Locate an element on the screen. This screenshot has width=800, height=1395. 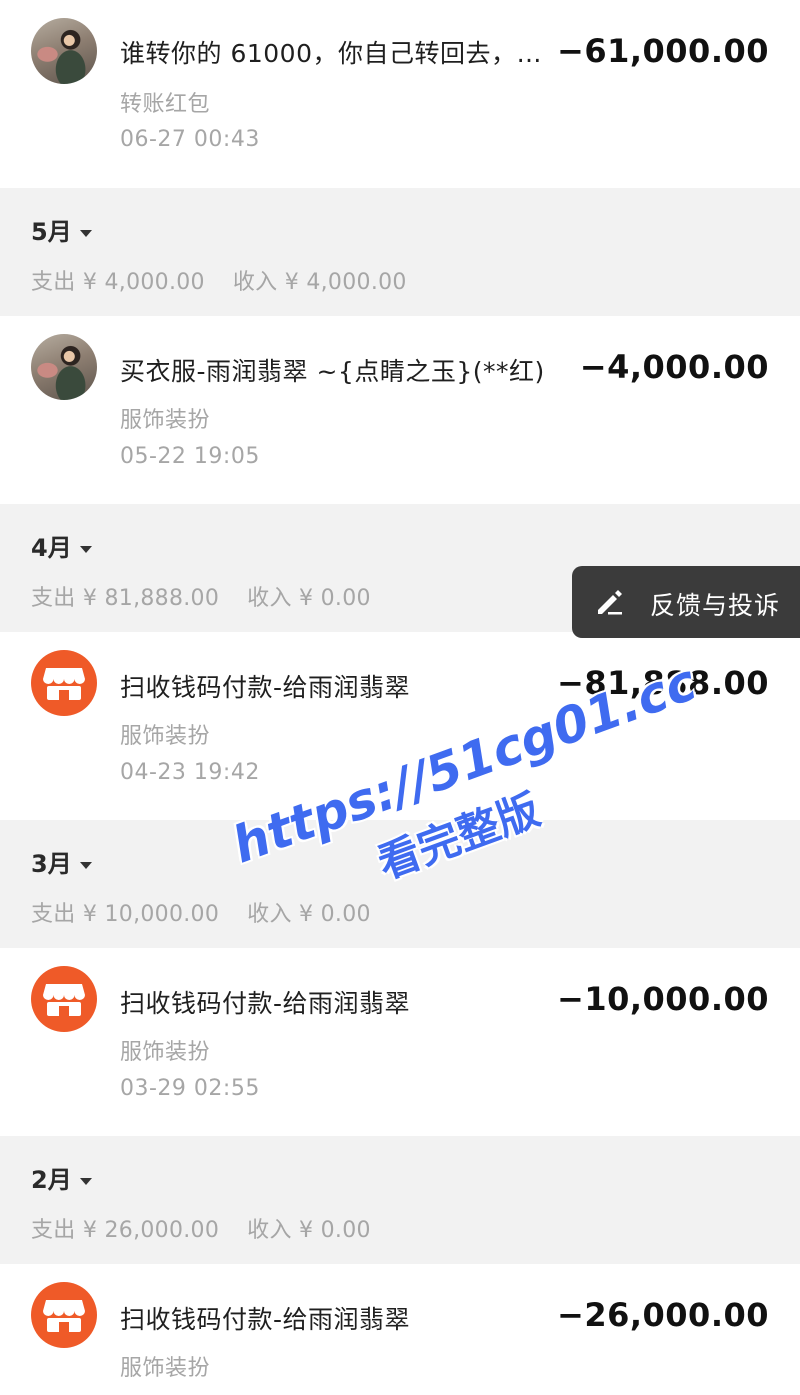
month-label: 2月 is located at coordinates (51, 1180).